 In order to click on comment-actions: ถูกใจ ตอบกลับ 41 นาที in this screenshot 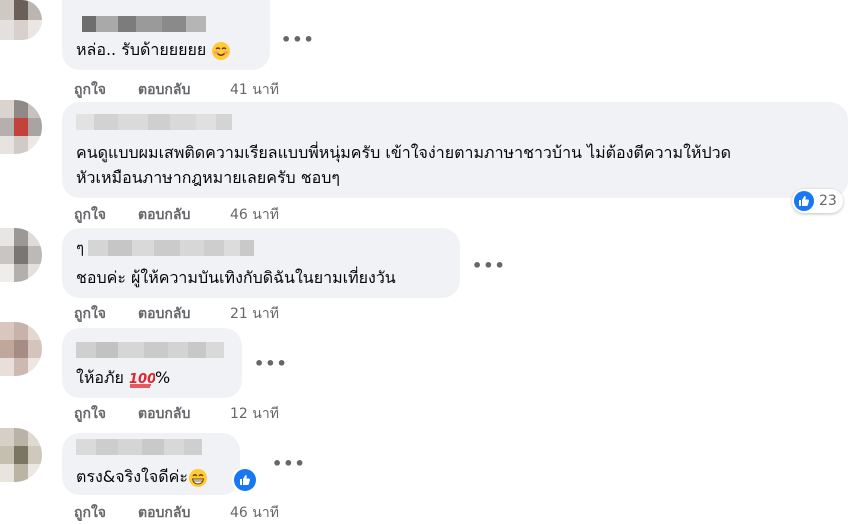, I will do `click(176, 90)`.